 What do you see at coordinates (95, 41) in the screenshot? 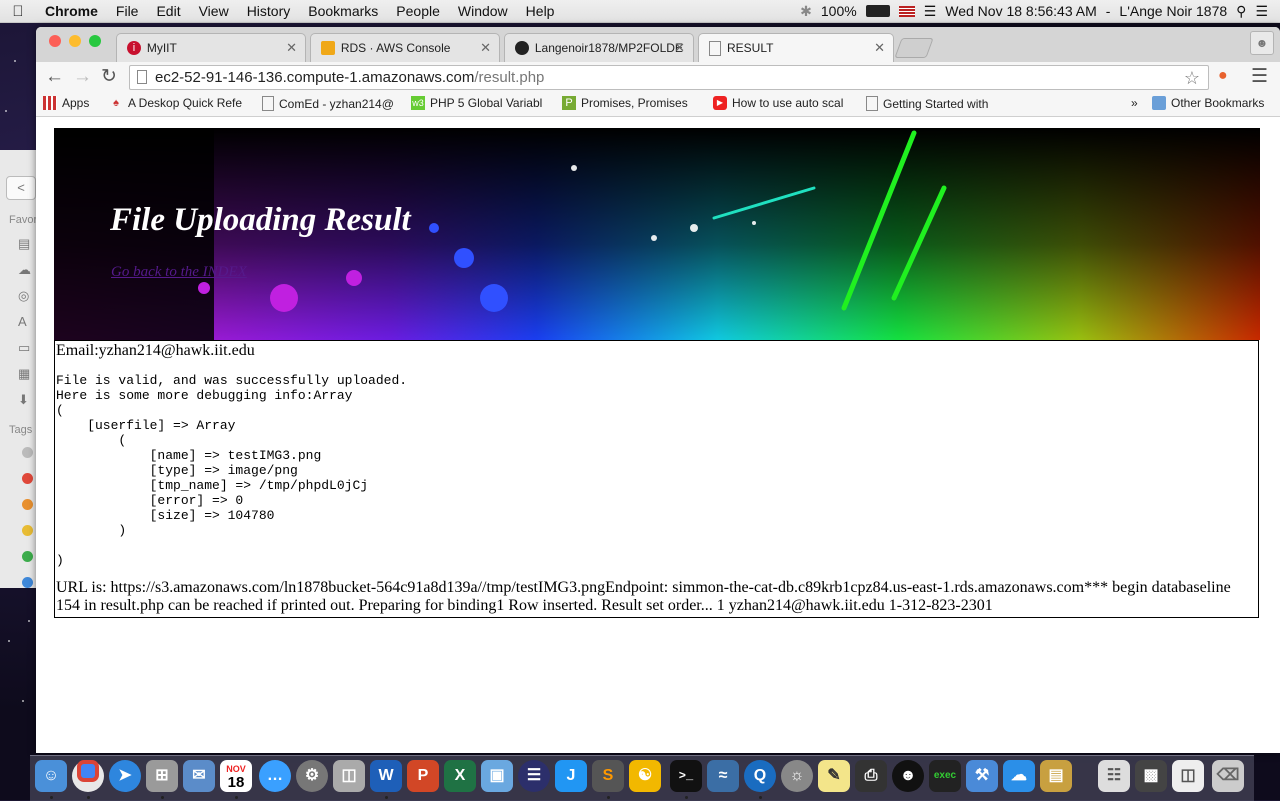
I see `zoom-window-button` at bounding box center [95, 41].